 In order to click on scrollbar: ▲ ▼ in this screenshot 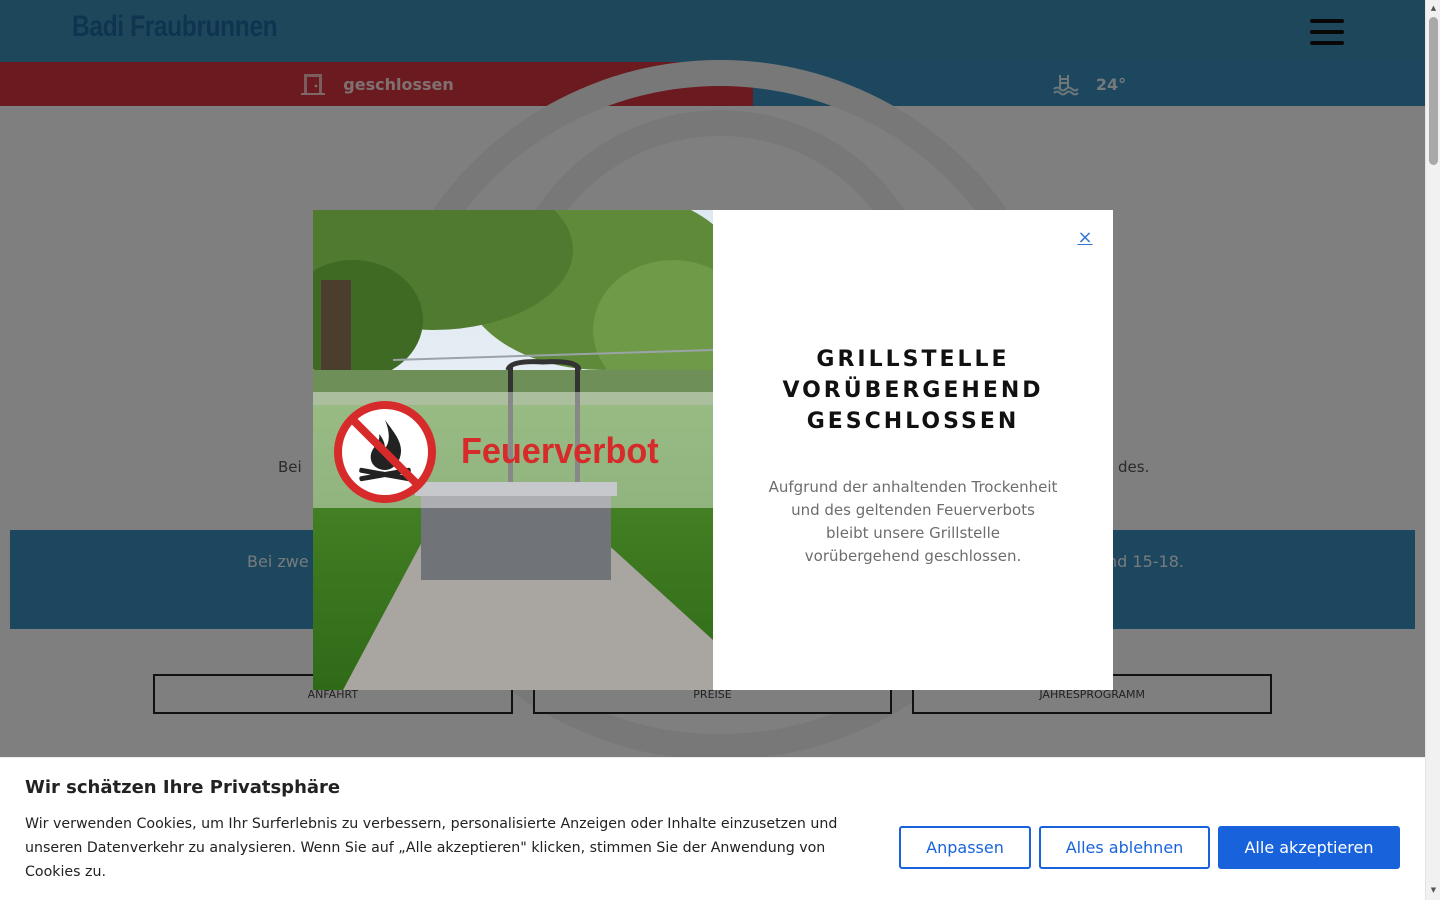, I will do `click(1432, 450)`.